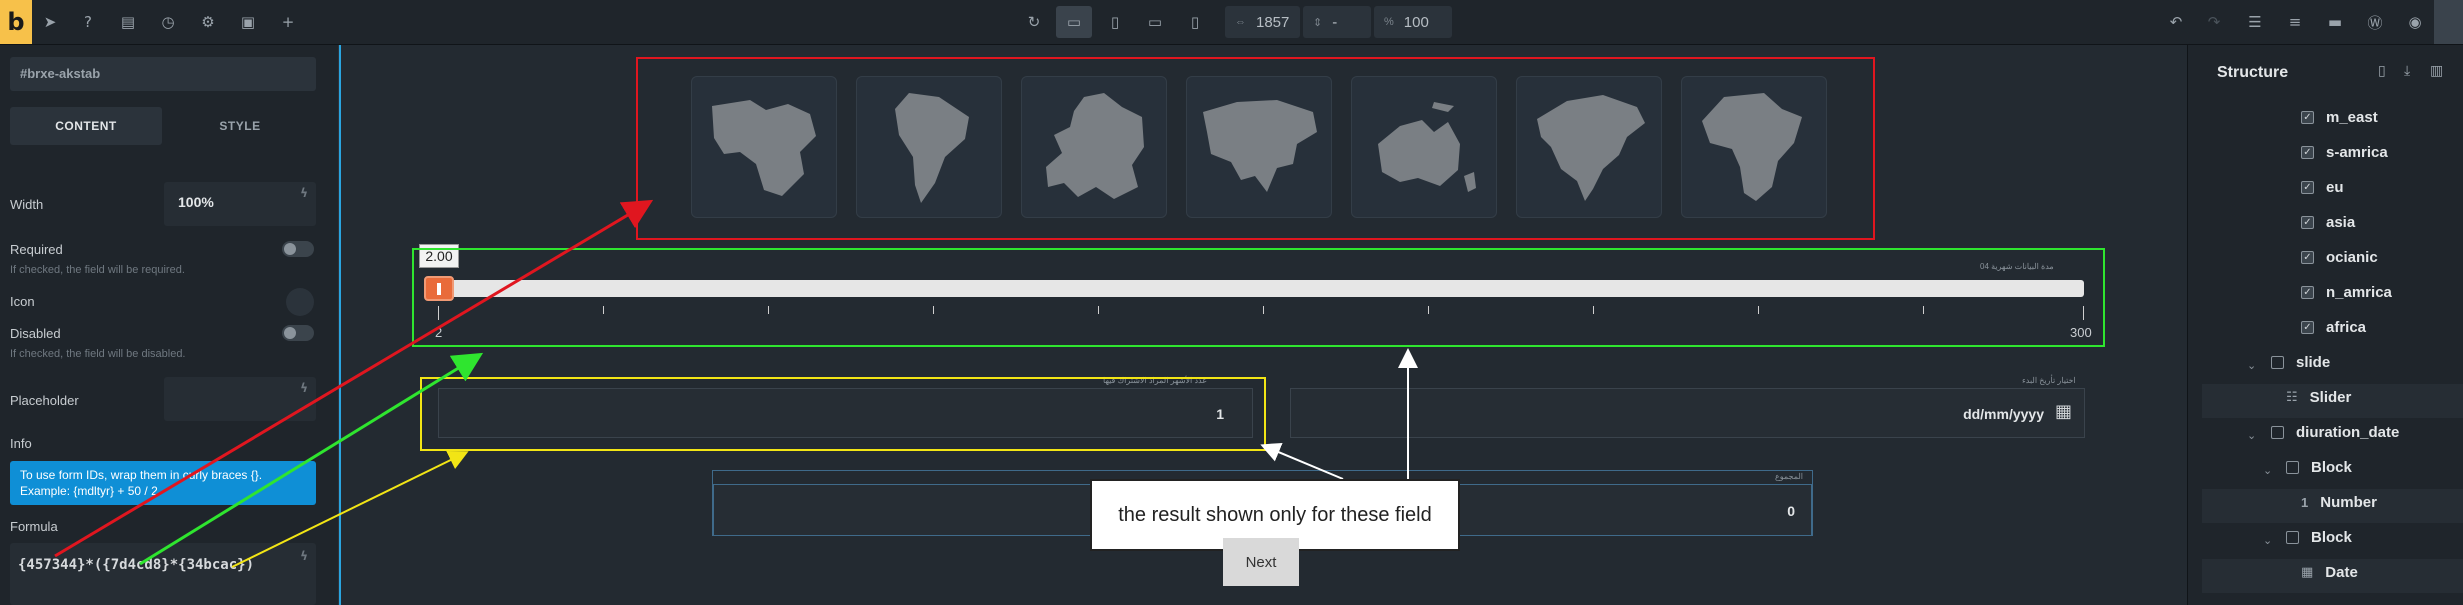 This screenshot has height=605, width=2463. What do you see at coordinates (2335, 432) in the screenshot?
I see `structure-item-duration-date: diuration_date` at bounding box center [2335, 432].